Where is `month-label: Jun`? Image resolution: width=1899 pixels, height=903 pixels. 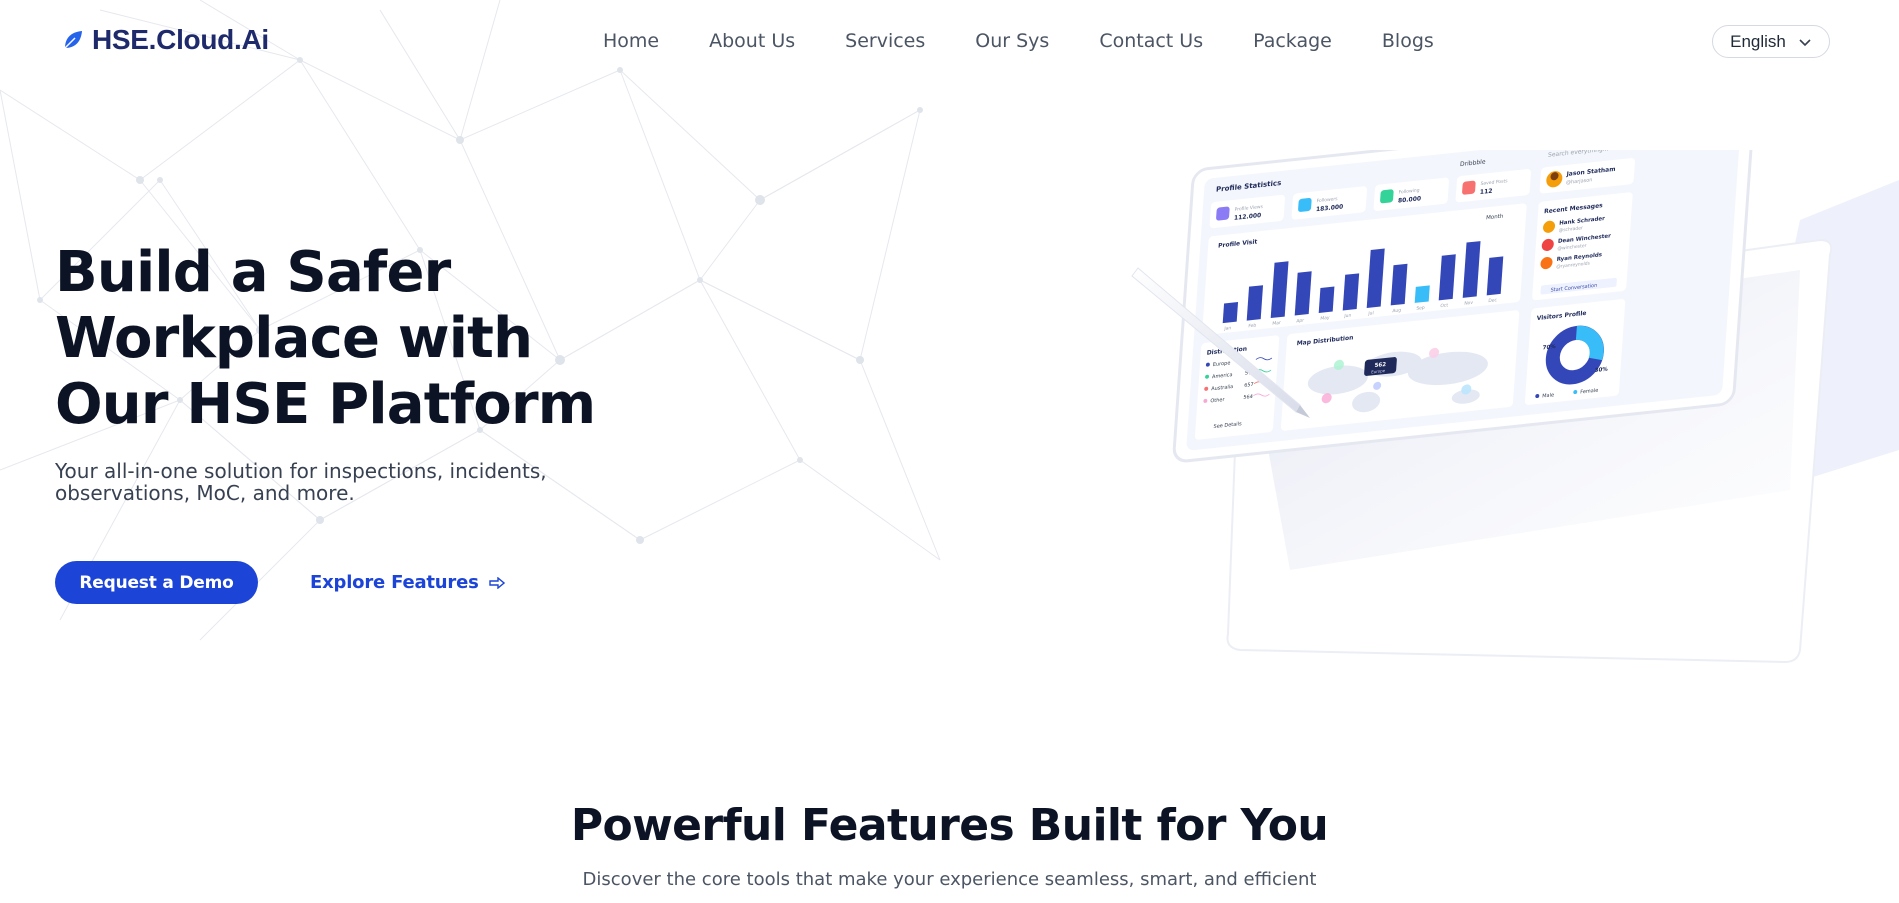 month-label: Jun is located at coordinates (1347, 316).